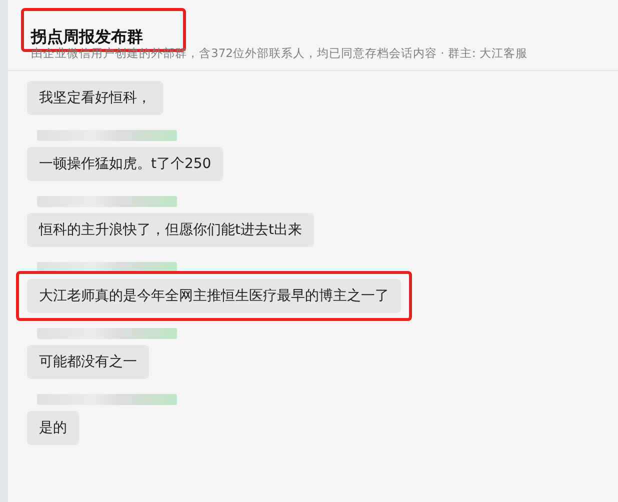 The width and height of the screenshot is (618, 502). I want to click on message-bubble: 可能都没有之一, so click(88, 362).